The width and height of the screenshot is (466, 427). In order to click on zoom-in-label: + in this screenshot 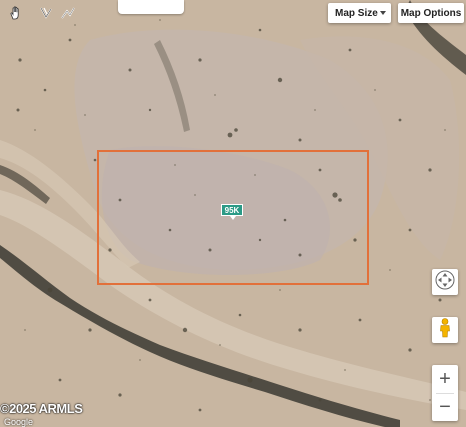, I will do `click(445, 378)`.